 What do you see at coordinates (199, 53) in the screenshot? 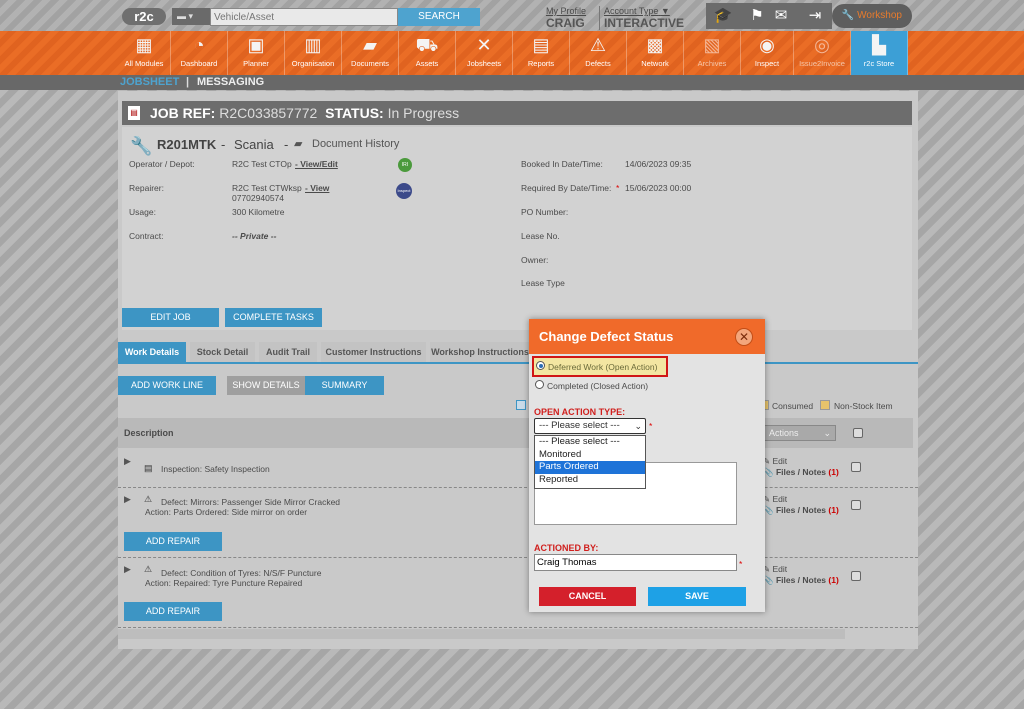
I see `nav-dashboard: ◔ Dashboard` at bounding box center [199, 53].